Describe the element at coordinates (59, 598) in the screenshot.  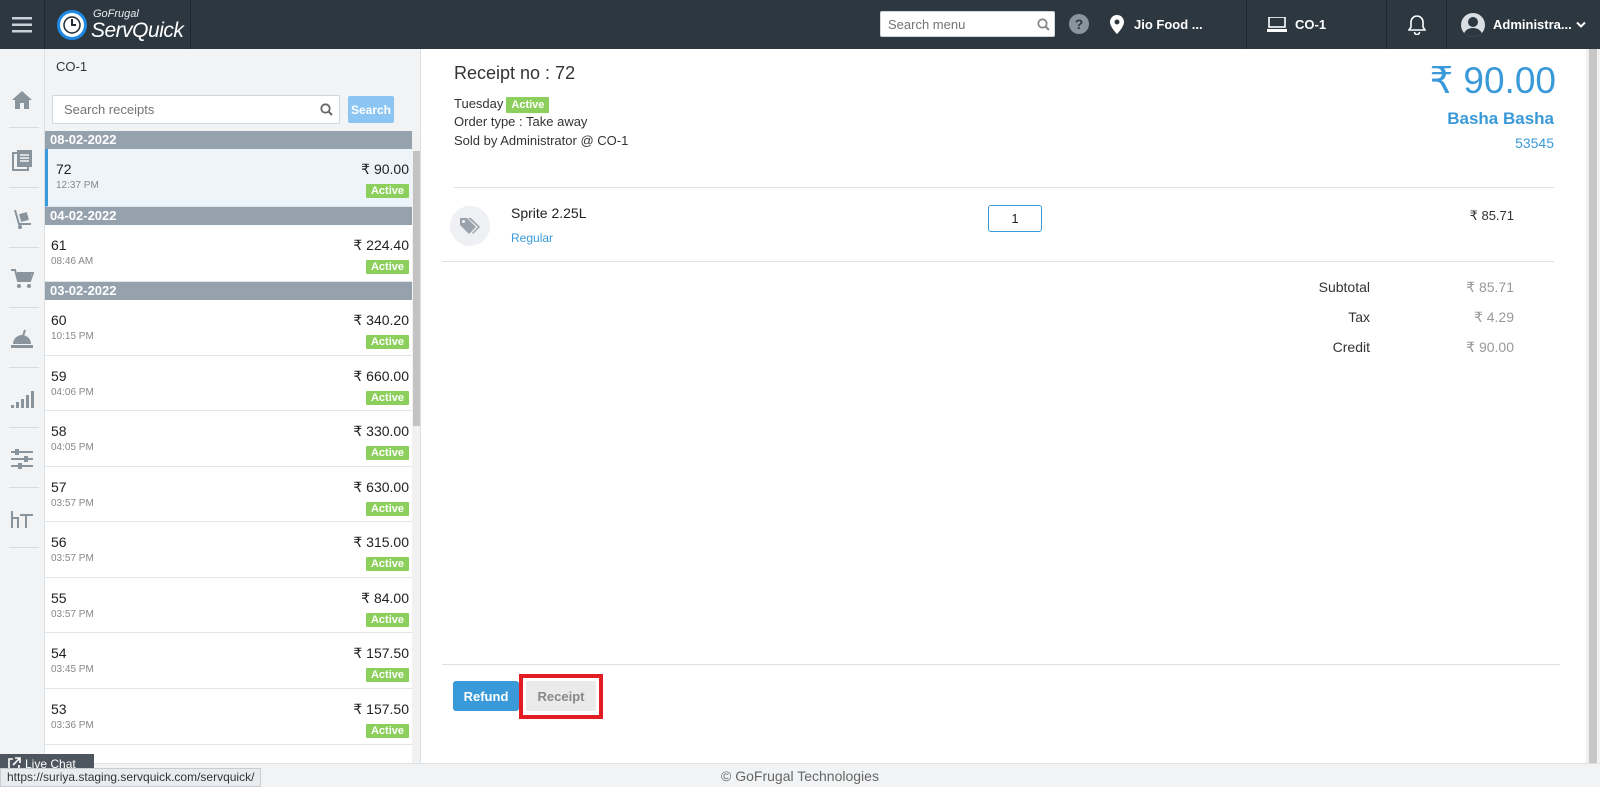
I see `receipt-number: 55` at that location.